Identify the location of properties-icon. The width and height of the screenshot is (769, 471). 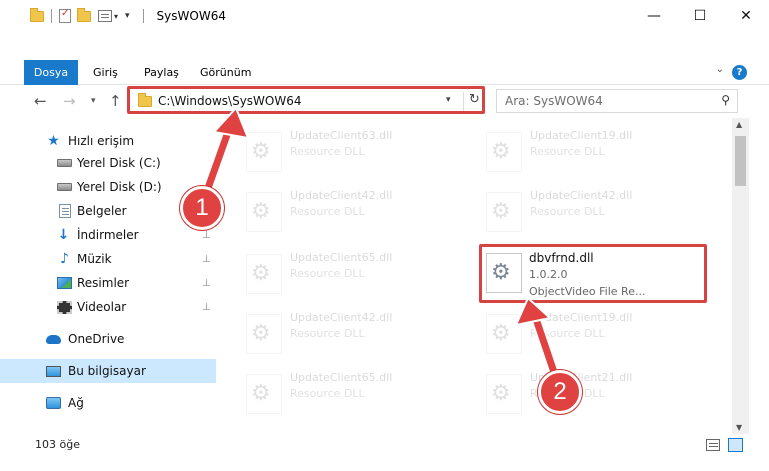
(65, 15).